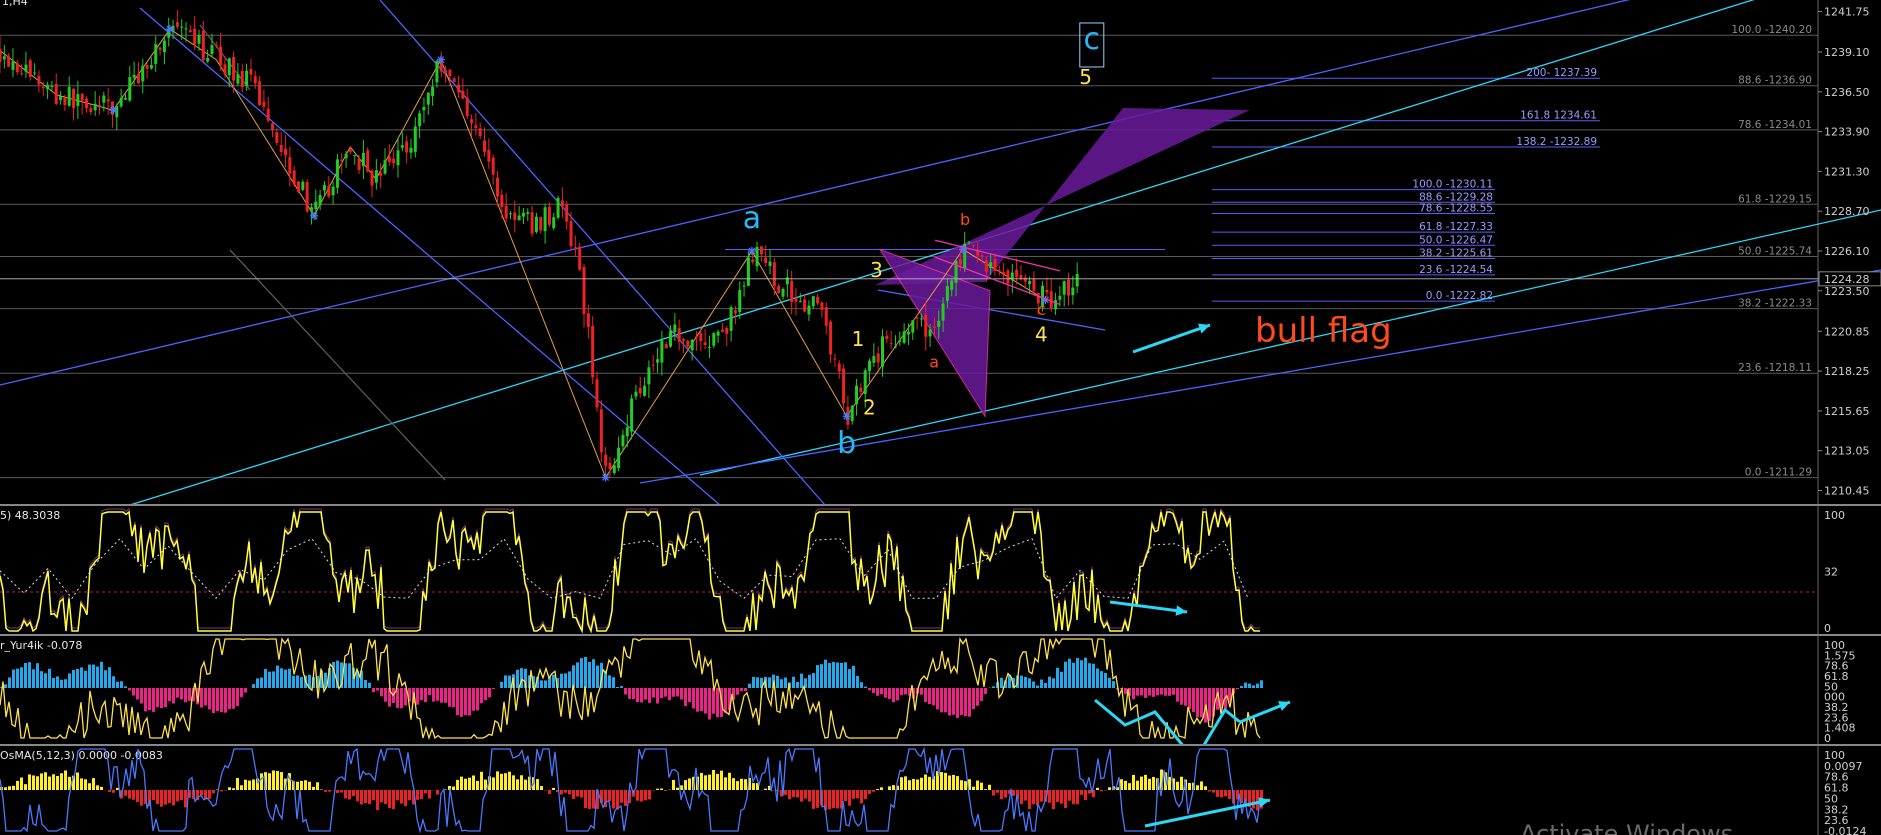 Image resolution: width=1881 pixels, height=835 pixels. Describe the element at coordinates (1847, 92) in the screenshot. I see `price-tick-label: 1236.50` at that location.